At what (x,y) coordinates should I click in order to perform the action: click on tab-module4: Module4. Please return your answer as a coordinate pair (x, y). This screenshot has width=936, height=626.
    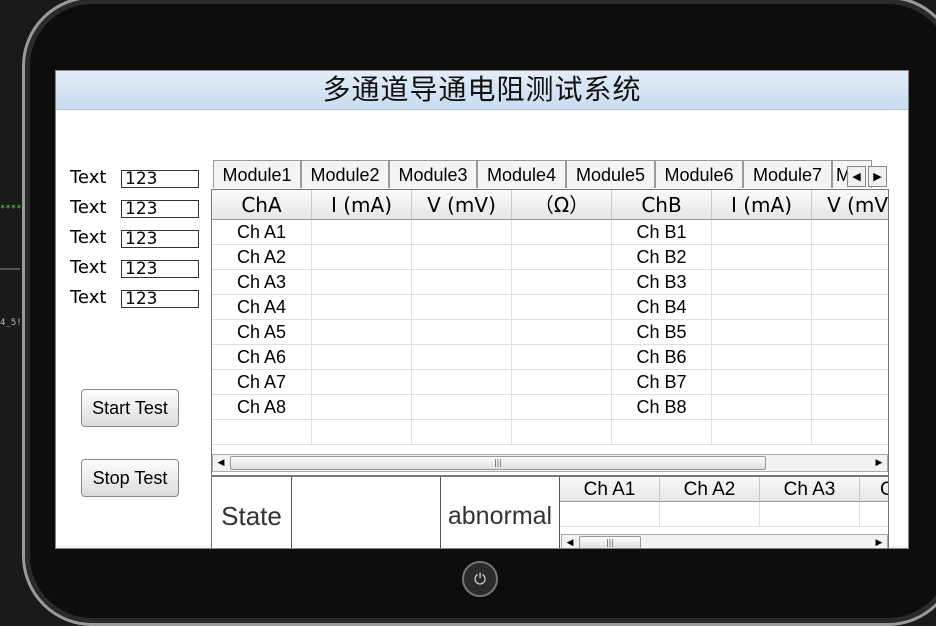
    Looking at the image, I should click on (521, 174).